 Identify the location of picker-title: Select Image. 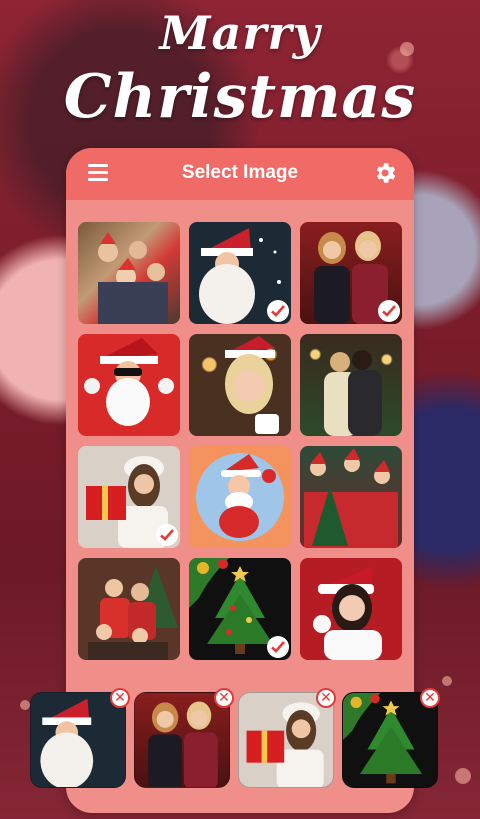
(240, 172).